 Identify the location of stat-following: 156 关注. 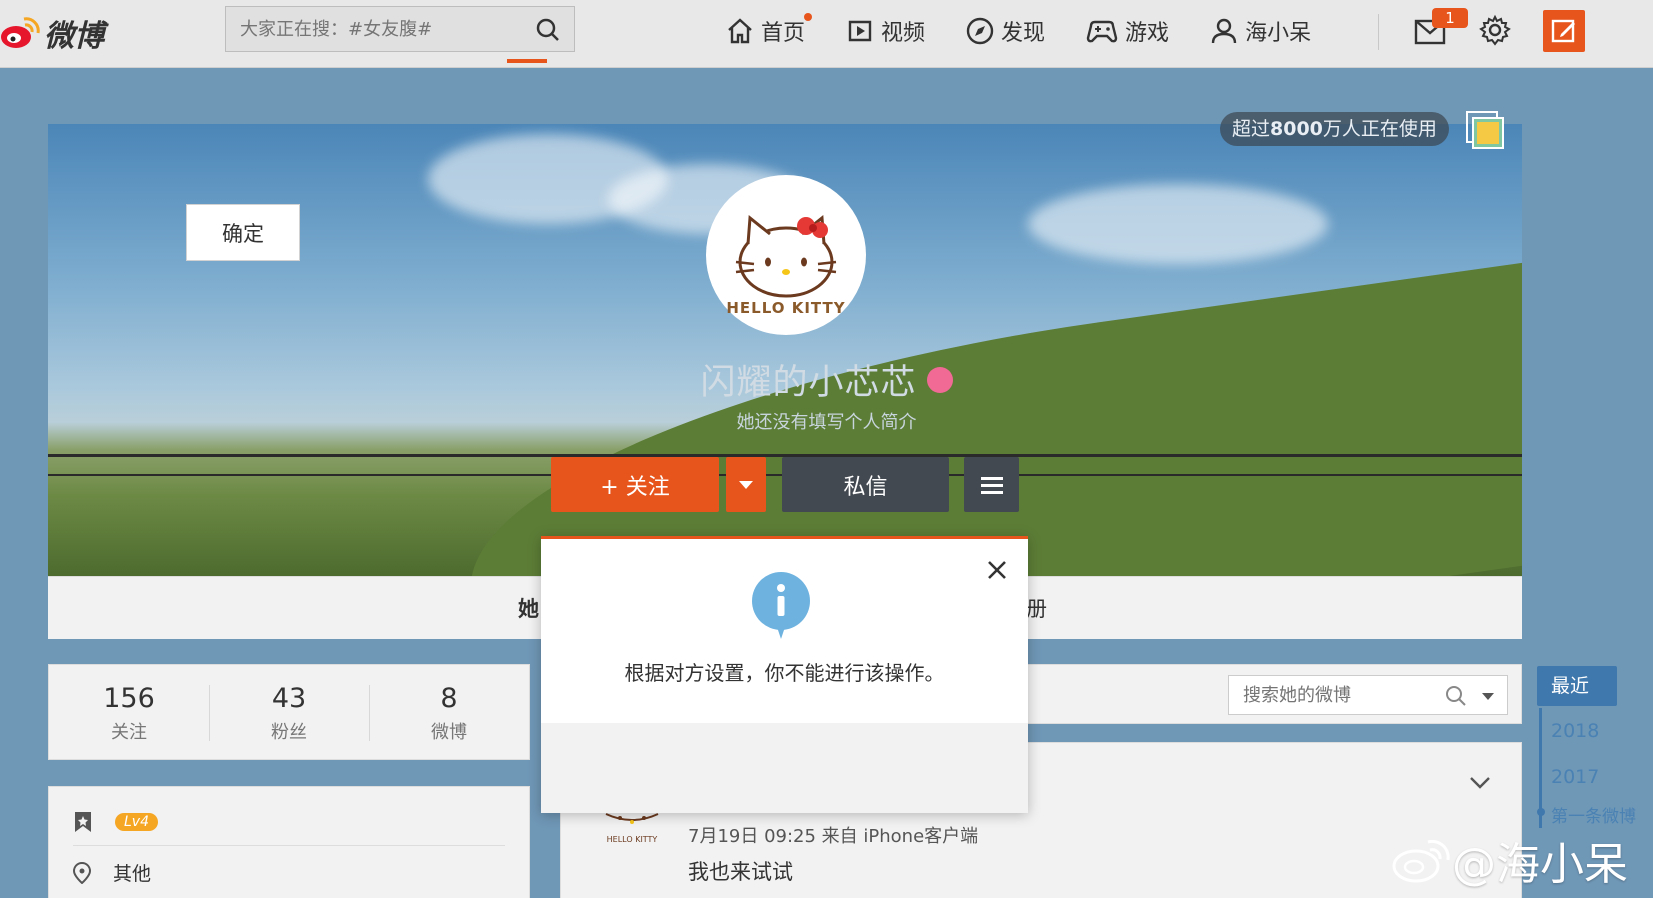
(129, 712).